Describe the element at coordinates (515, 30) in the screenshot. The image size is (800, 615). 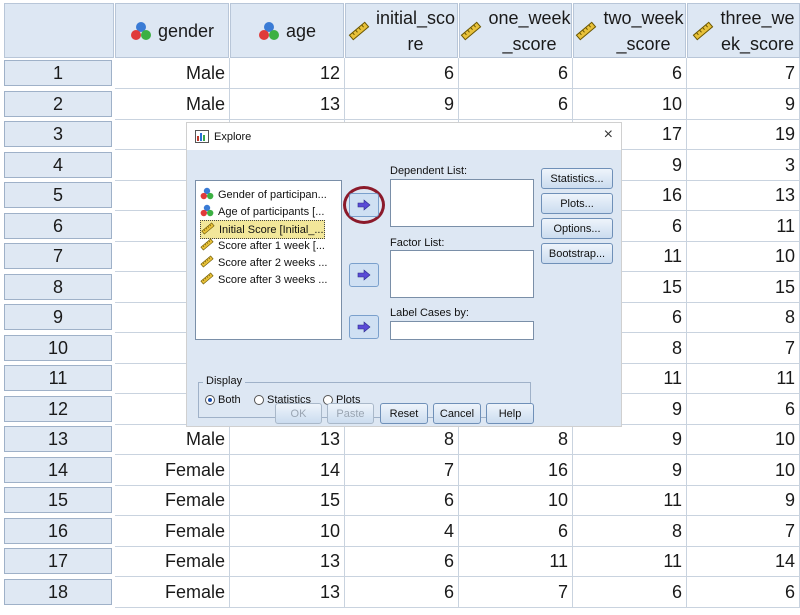
I see `column-header-one-week-score: one_week _score` at that location.